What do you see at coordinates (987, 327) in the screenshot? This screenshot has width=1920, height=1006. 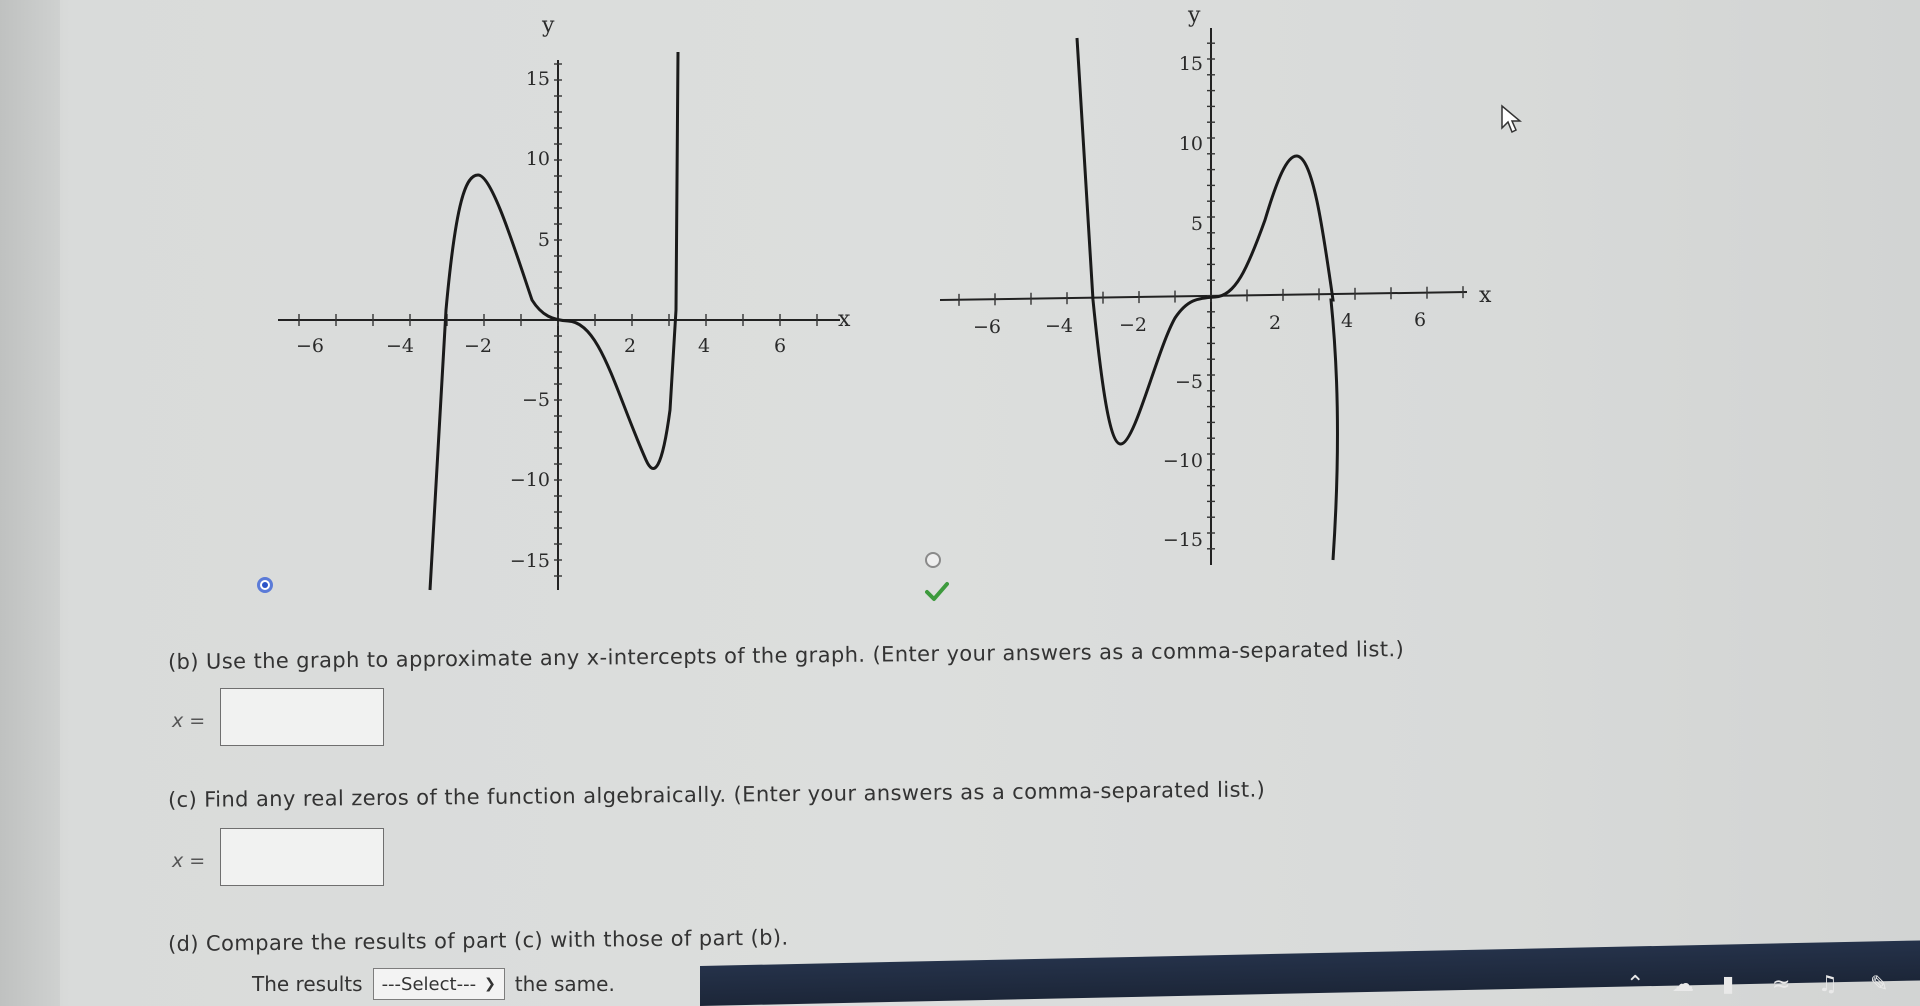 I see `graph-right-xtick-1: −6` at bounding box center [987, 327].